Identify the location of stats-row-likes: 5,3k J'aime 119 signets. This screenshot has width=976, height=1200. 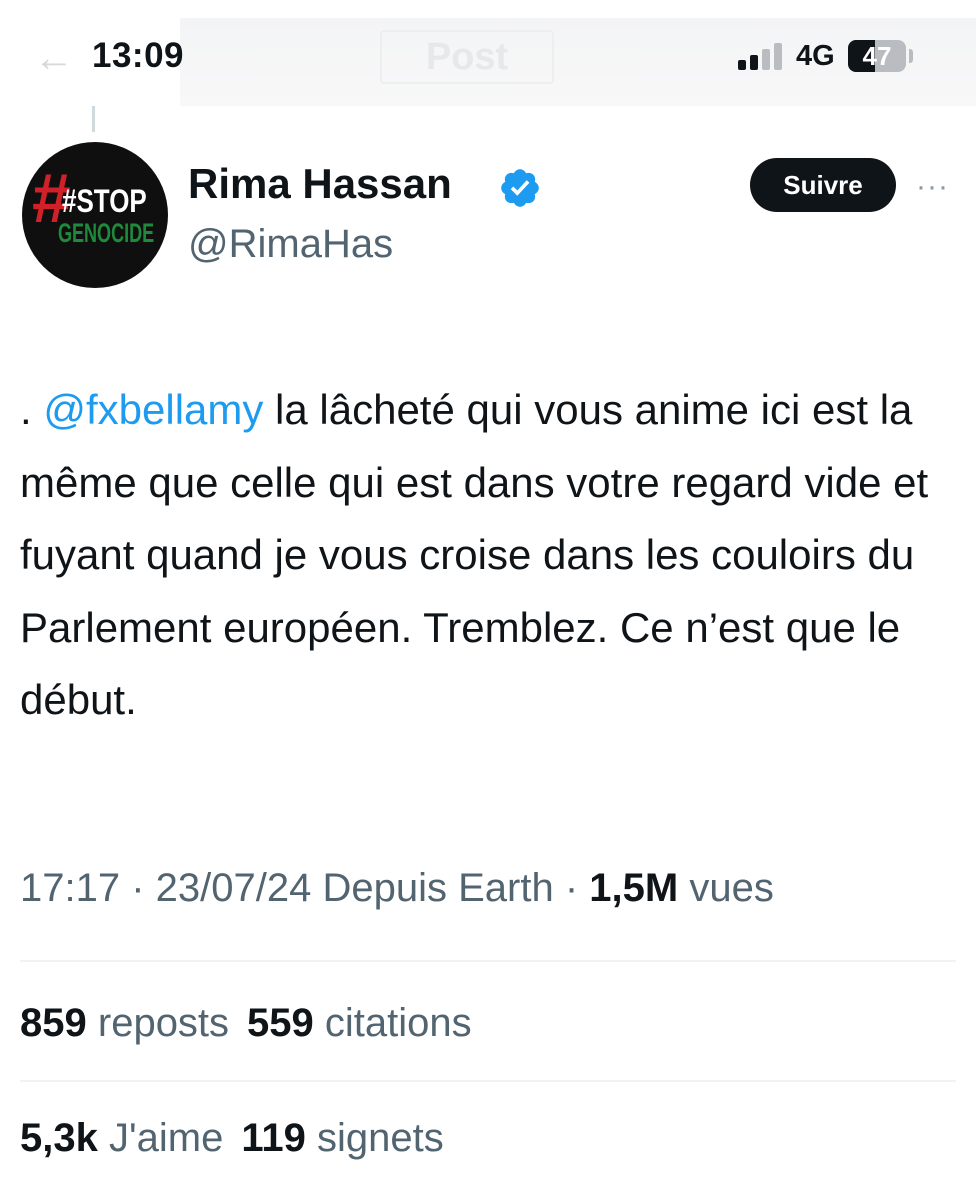
(241, 1138).